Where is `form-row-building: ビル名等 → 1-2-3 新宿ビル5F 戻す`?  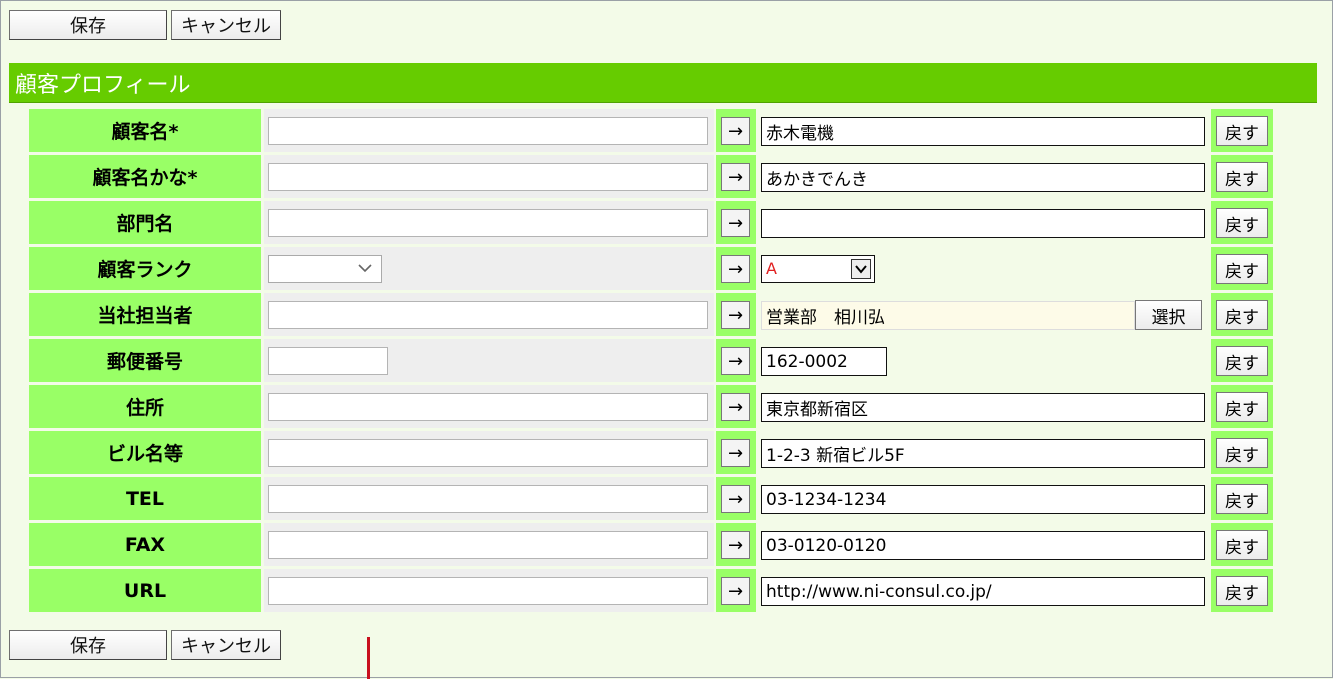 form-row-building: ビル名等 → 1-2-3 新宿ビル5F 戻す is located at coordinates (654, 453).